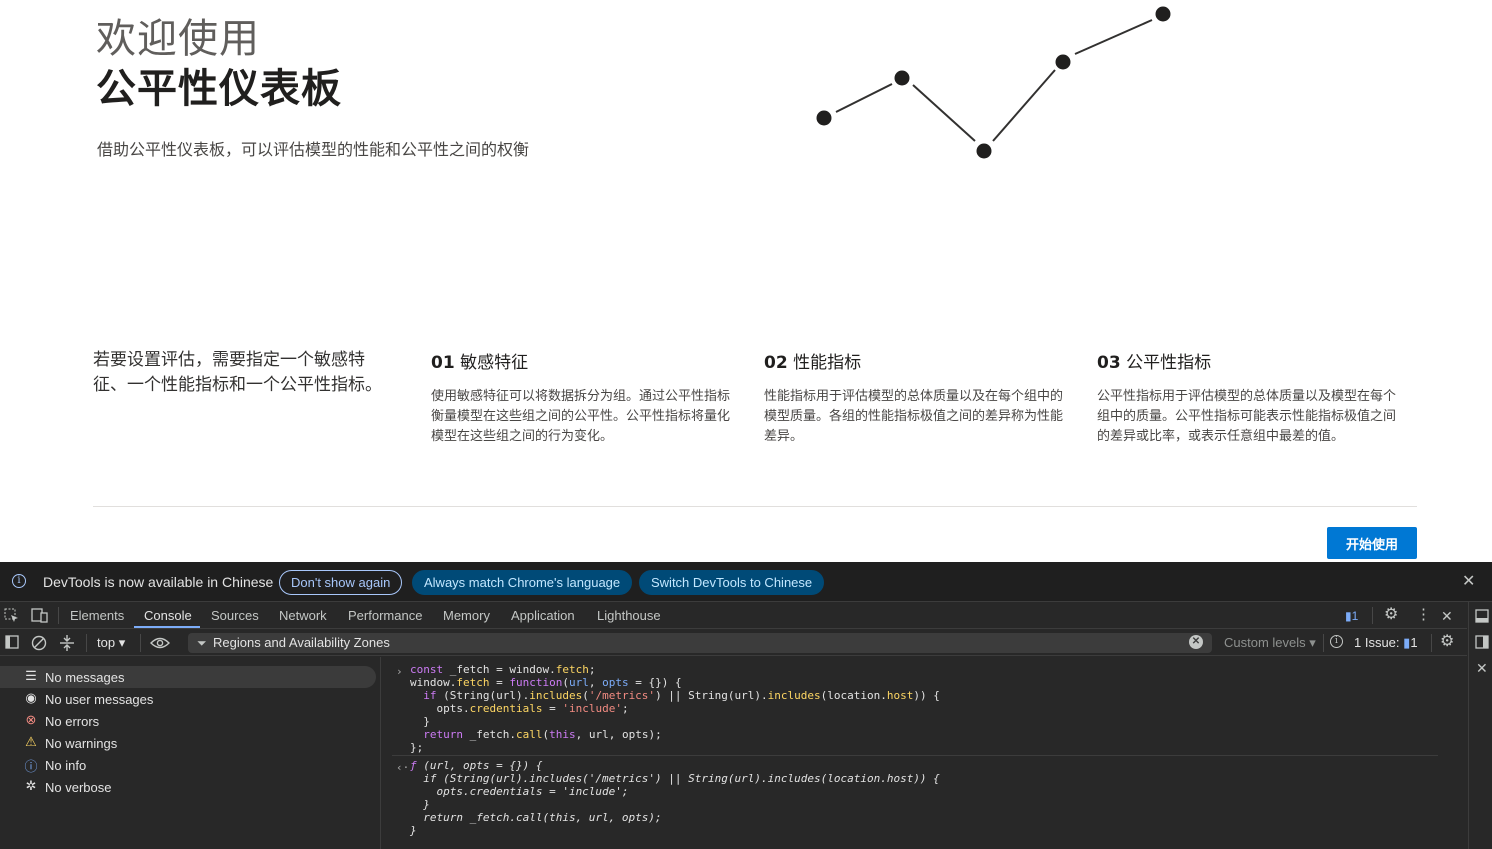  What do you see at coordinates (522, 582) in the screenshot?
I see `always-match-language-button: Always match Chrome's language` at bounding box center [522, 582].